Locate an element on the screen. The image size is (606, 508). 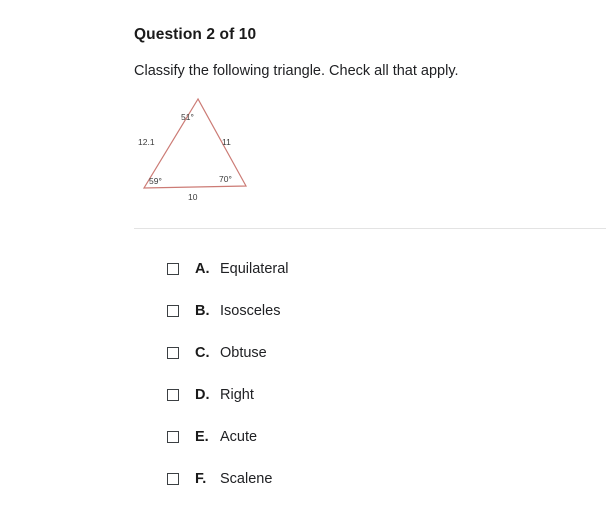
option-row-a: A. Equilateral is located at coordinates (377, 269).